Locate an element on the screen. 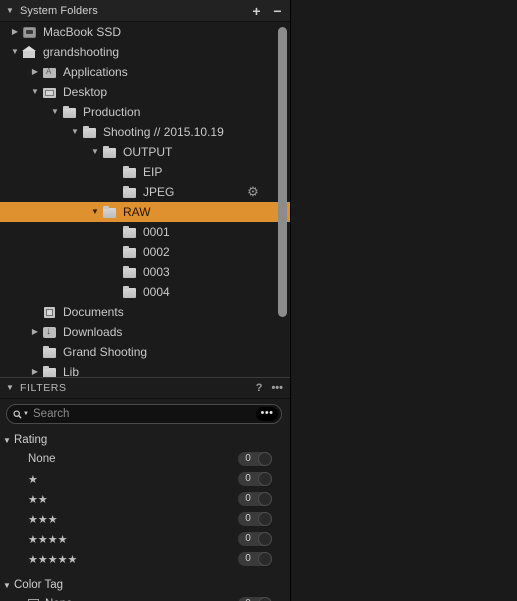  color-tag-count-toggle: 0 is located at coordinates (255, 599).